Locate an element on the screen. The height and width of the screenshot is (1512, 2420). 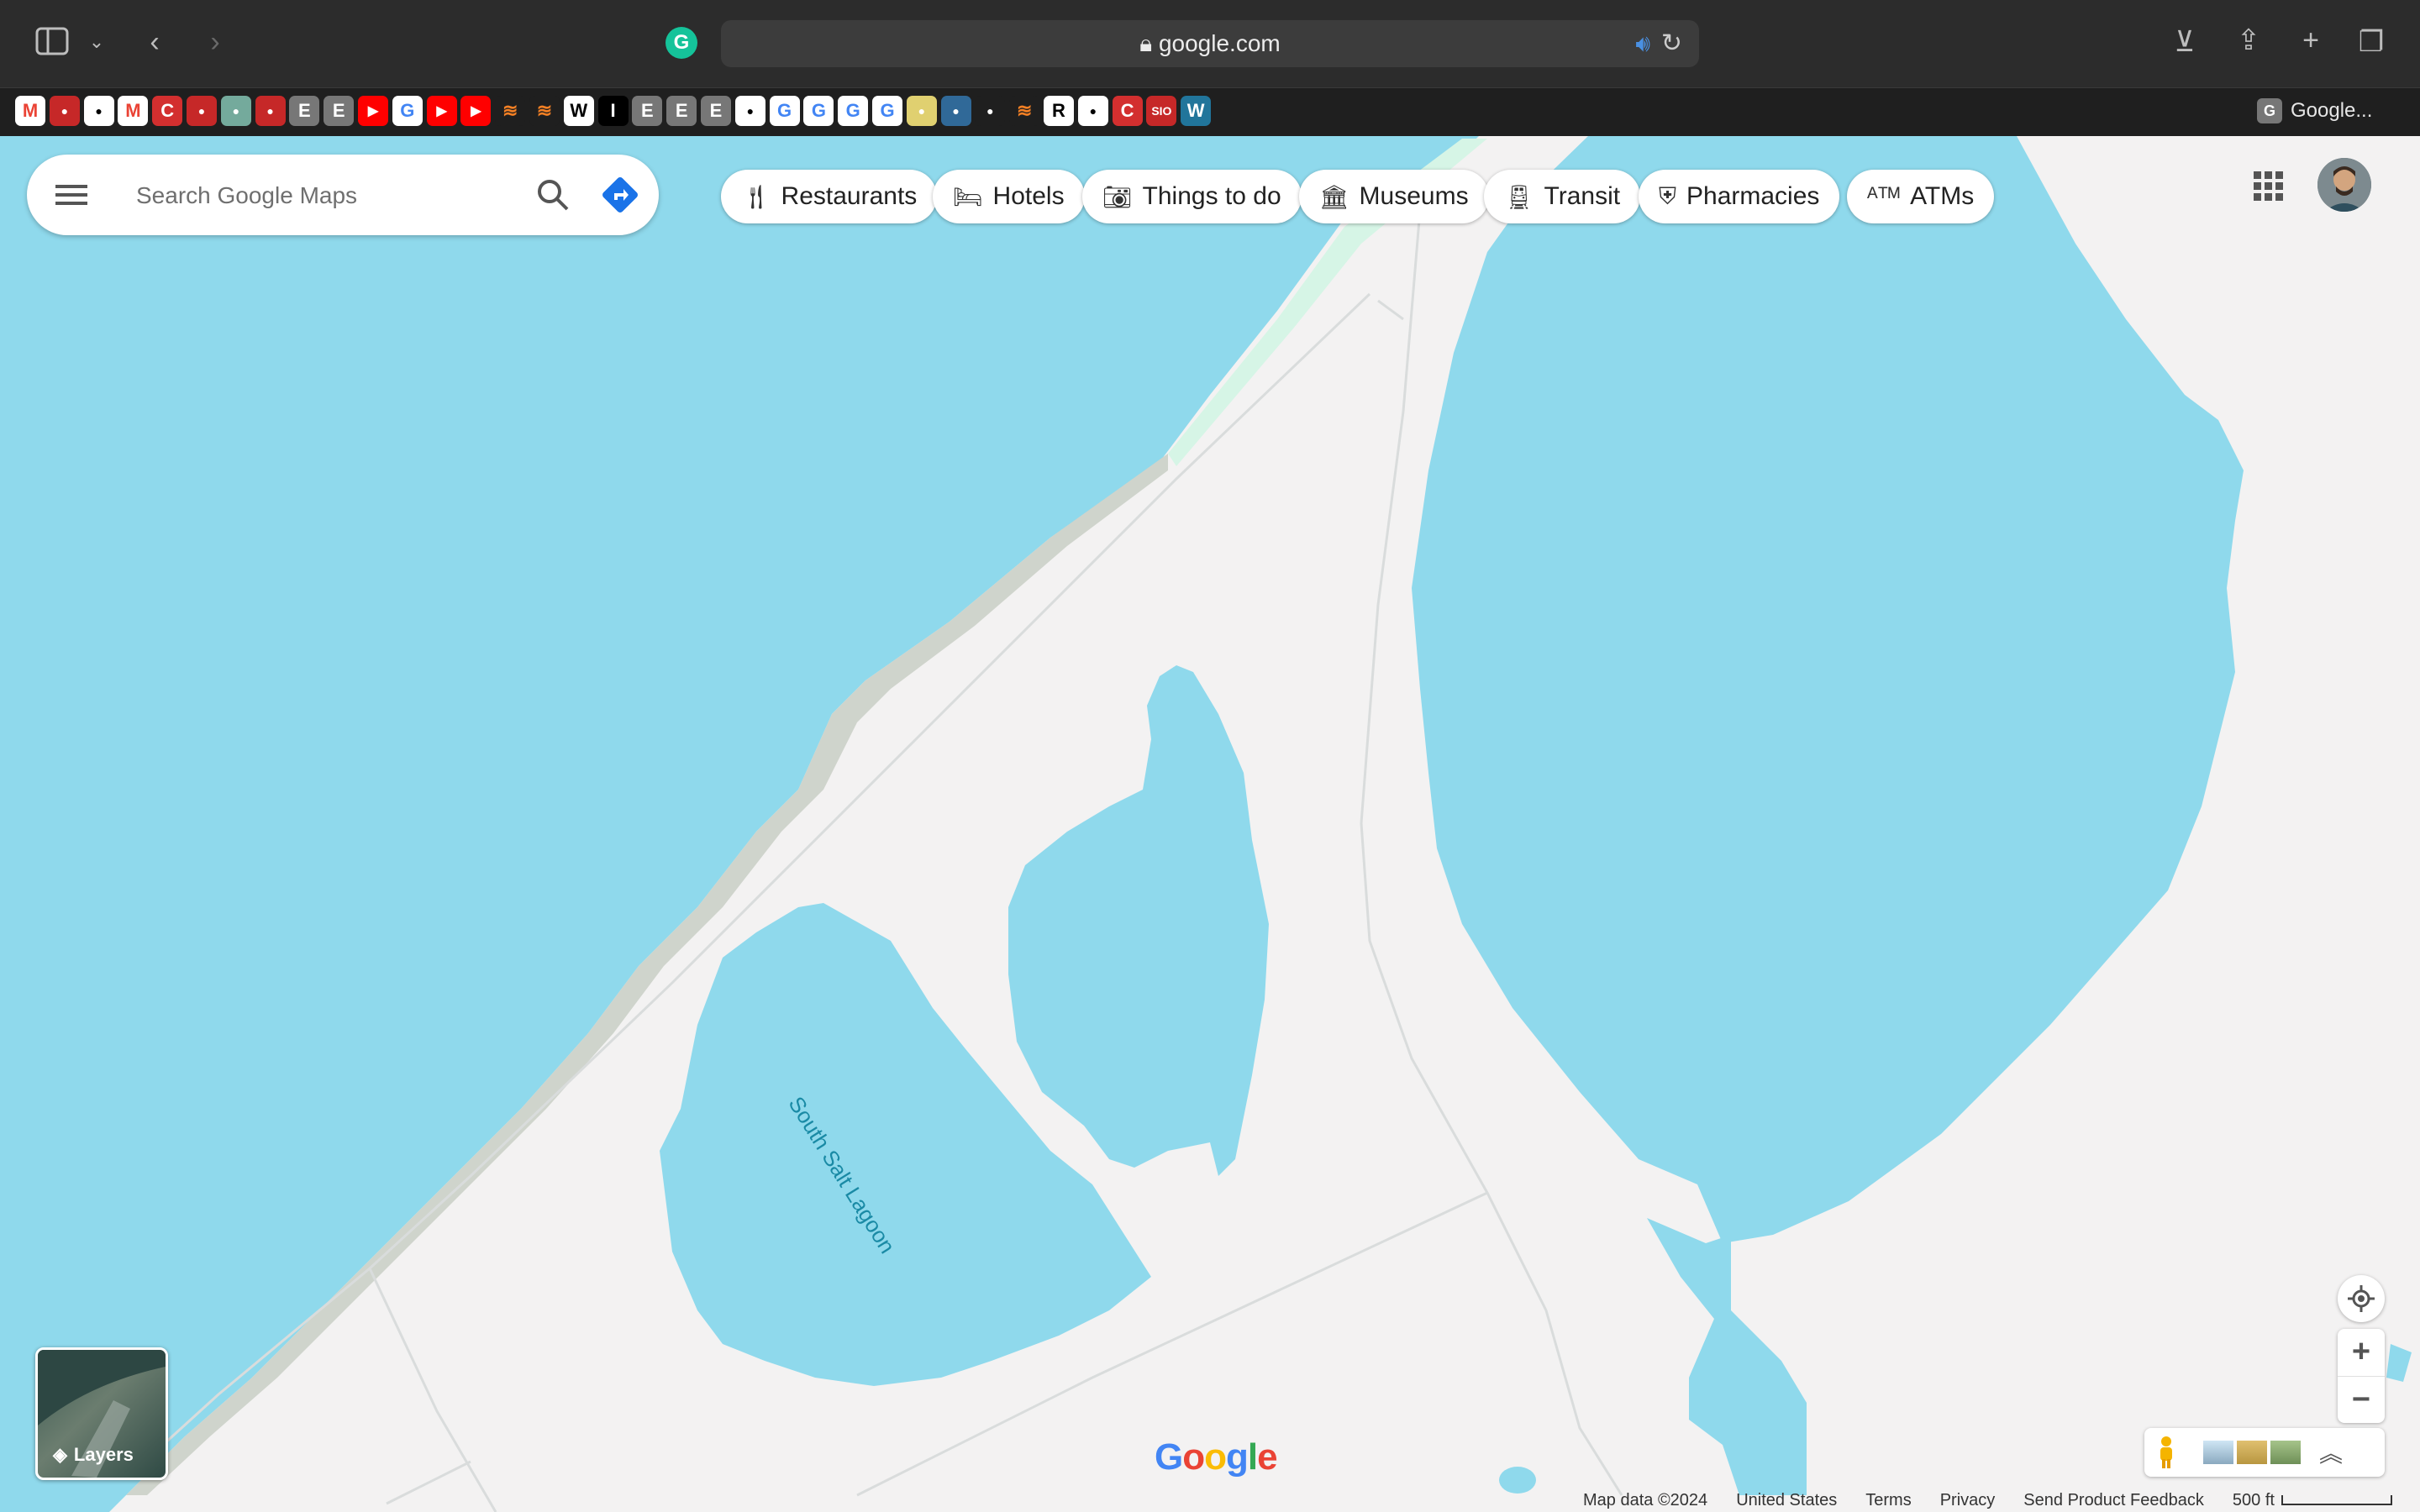
feedback-link: Send Product Feedback is located at coordinates (2113, 1500).